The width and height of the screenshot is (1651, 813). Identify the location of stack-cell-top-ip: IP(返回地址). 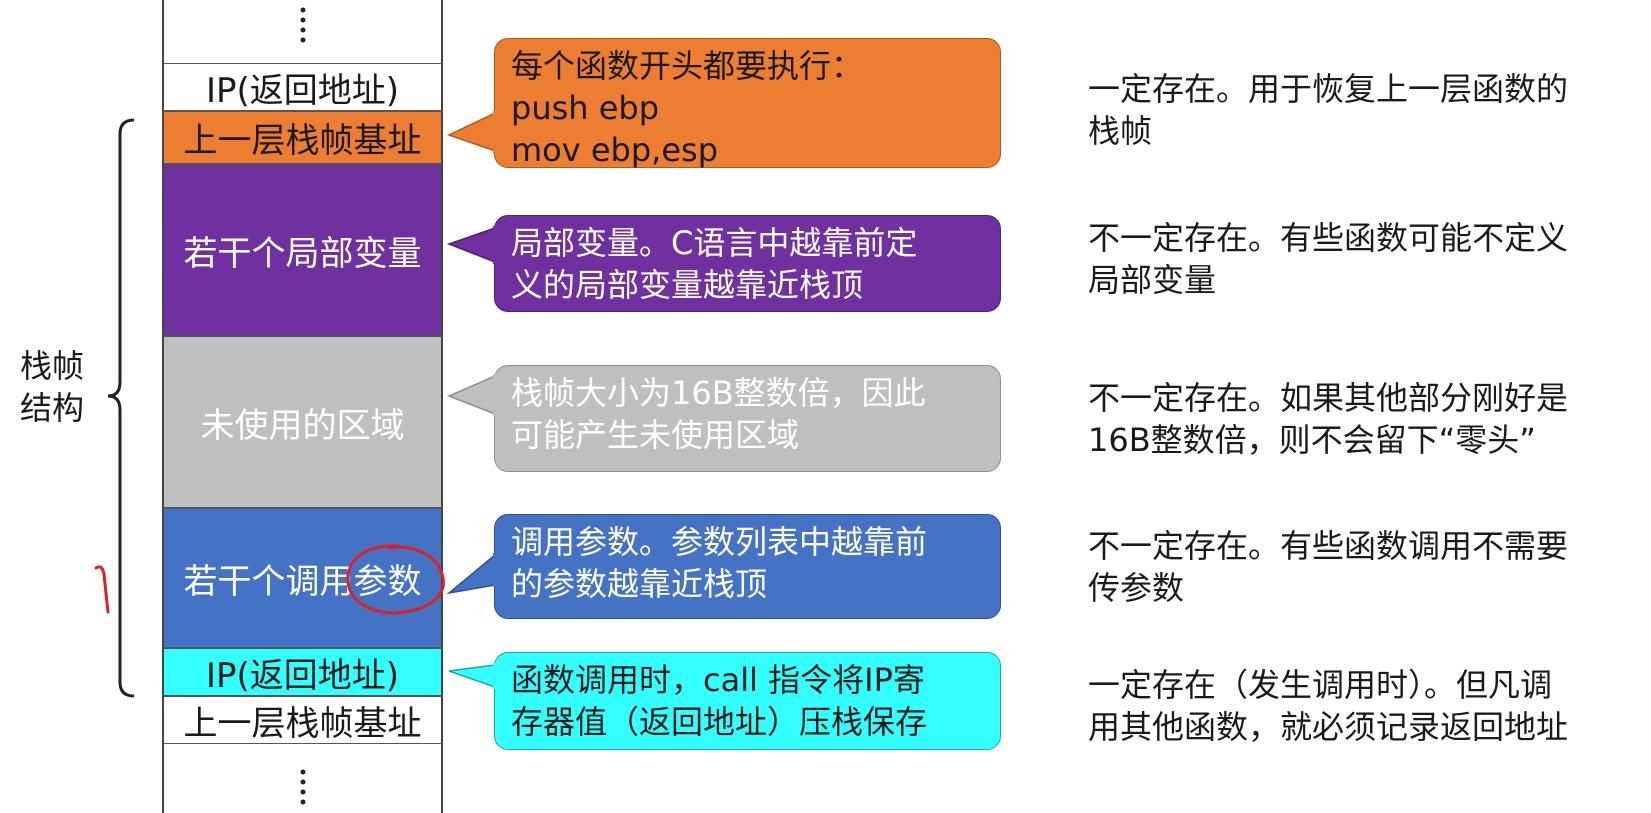
(302, 87).